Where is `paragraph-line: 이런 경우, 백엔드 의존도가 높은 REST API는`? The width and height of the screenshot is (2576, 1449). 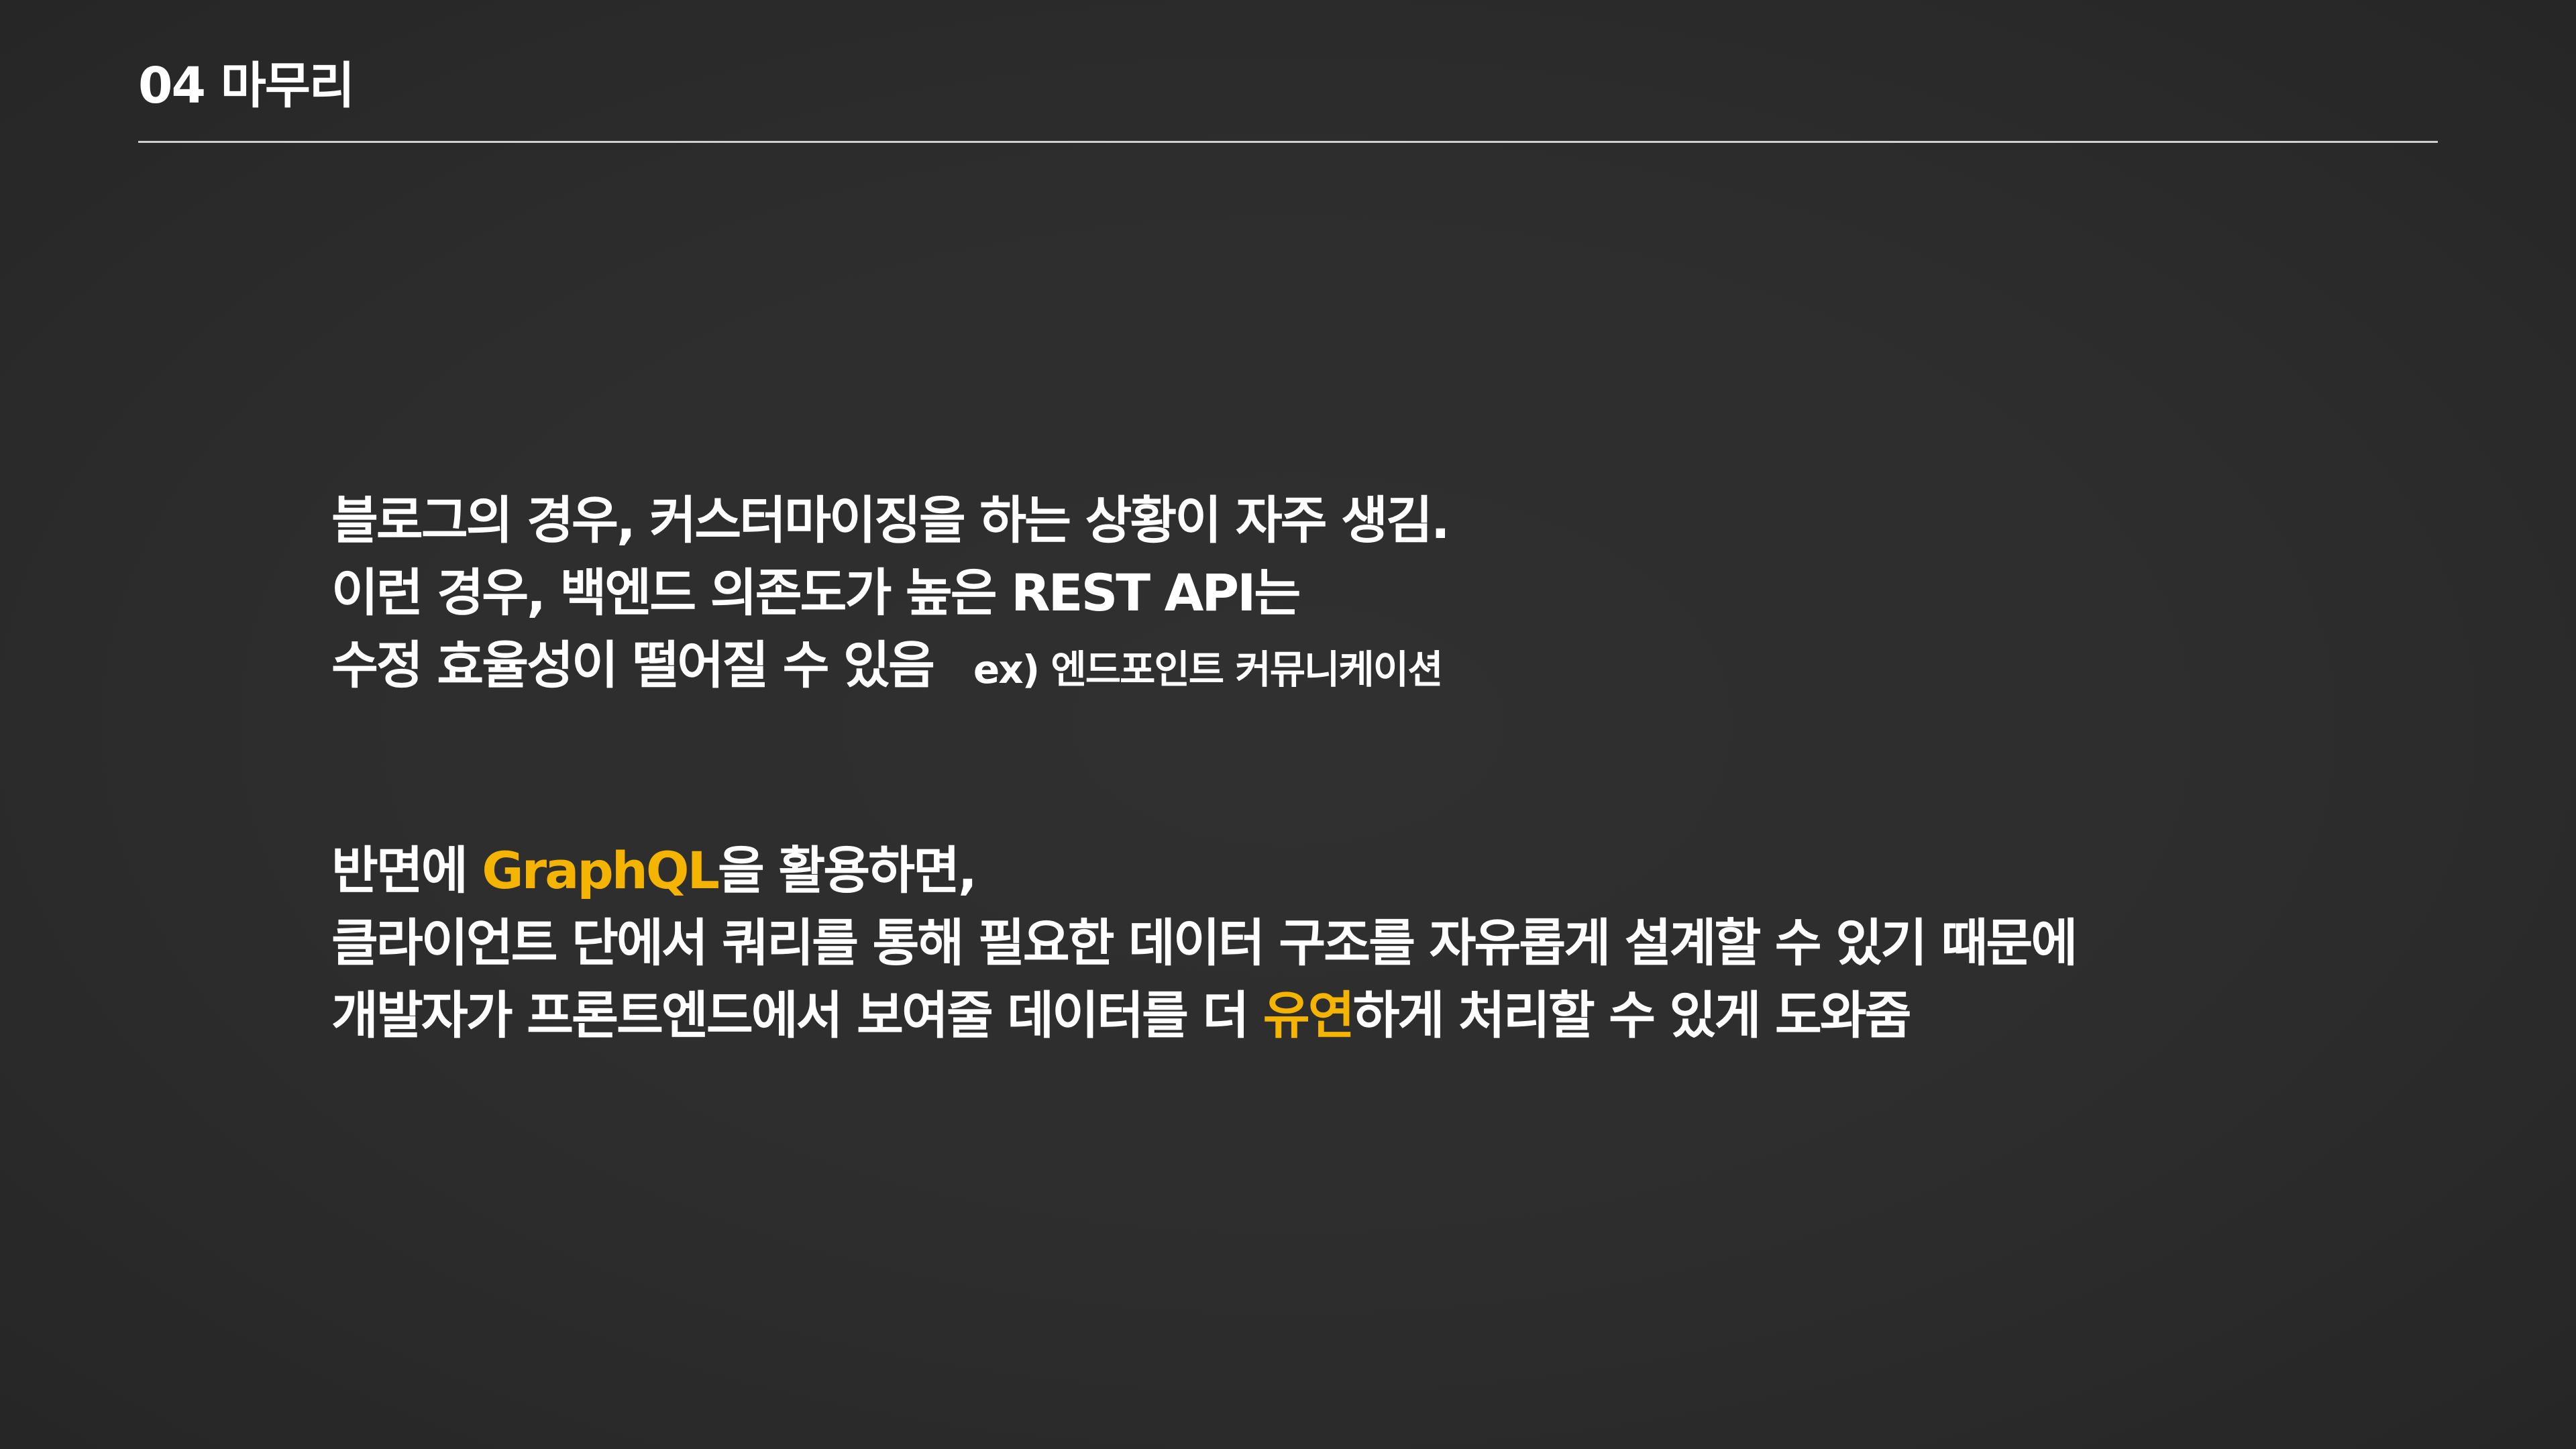
paragraph-line: 이런 경우, 백엔드 의존도가 높은 REST API는 is located at coordinates (816, 593).